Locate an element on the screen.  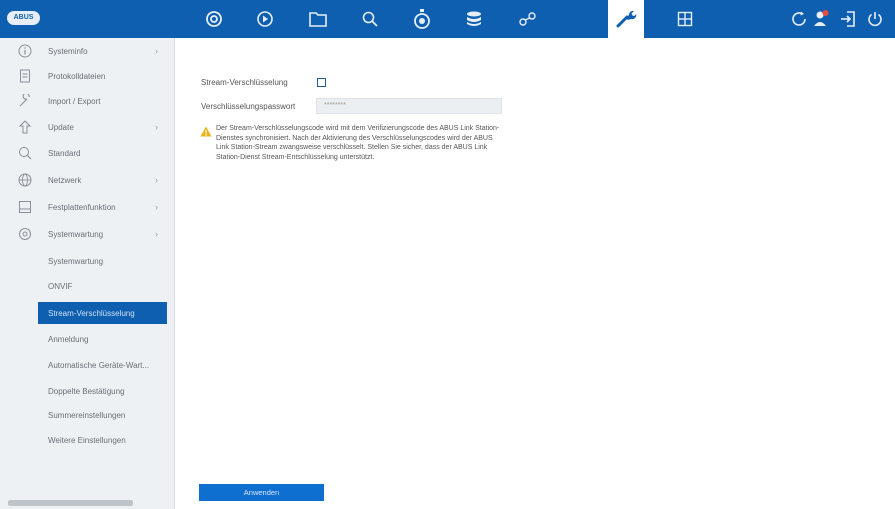
sidebar-item-network: Netzwerk › is located at coordinates (87, 180).